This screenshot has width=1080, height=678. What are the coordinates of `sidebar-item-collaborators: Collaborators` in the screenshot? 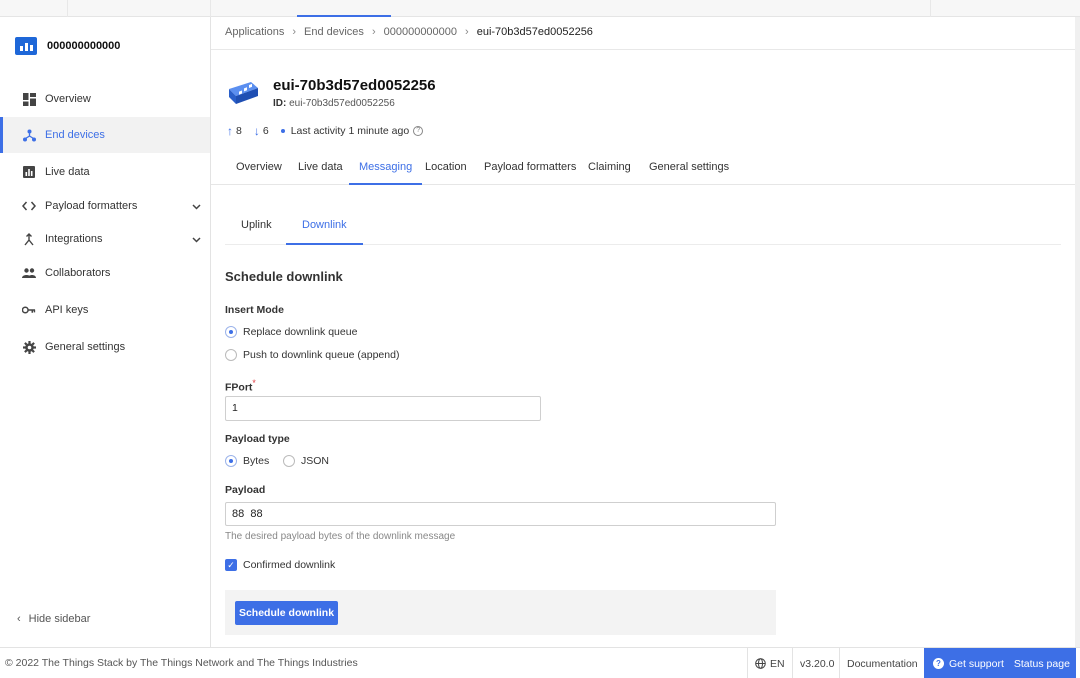 It's located at (105, 273).